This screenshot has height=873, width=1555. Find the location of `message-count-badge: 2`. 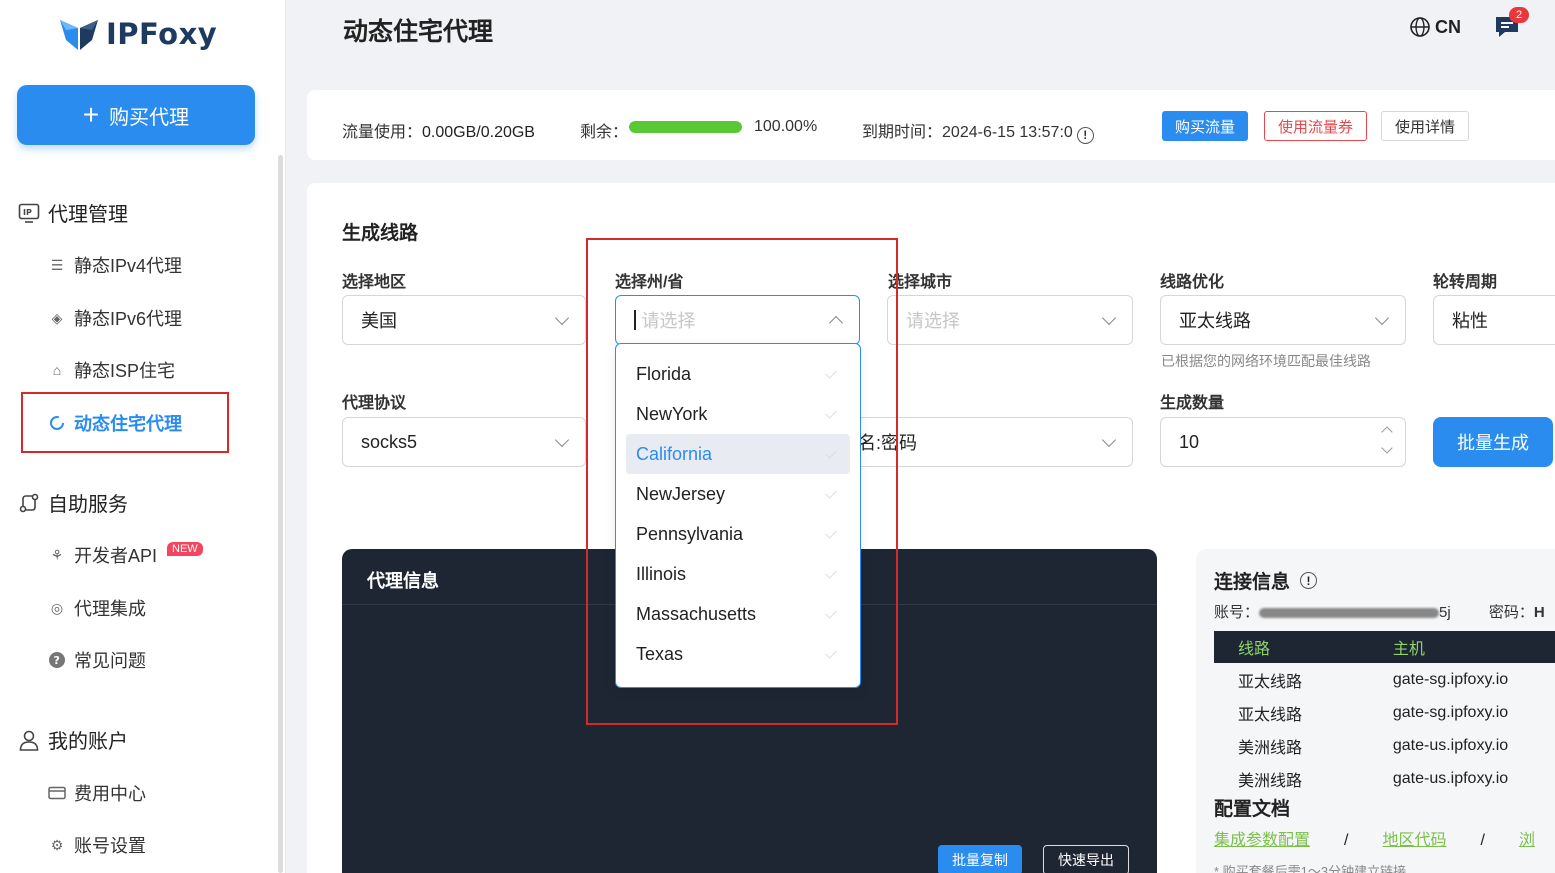

message-count-badge: 2 is located at coordinates (1519, 15).